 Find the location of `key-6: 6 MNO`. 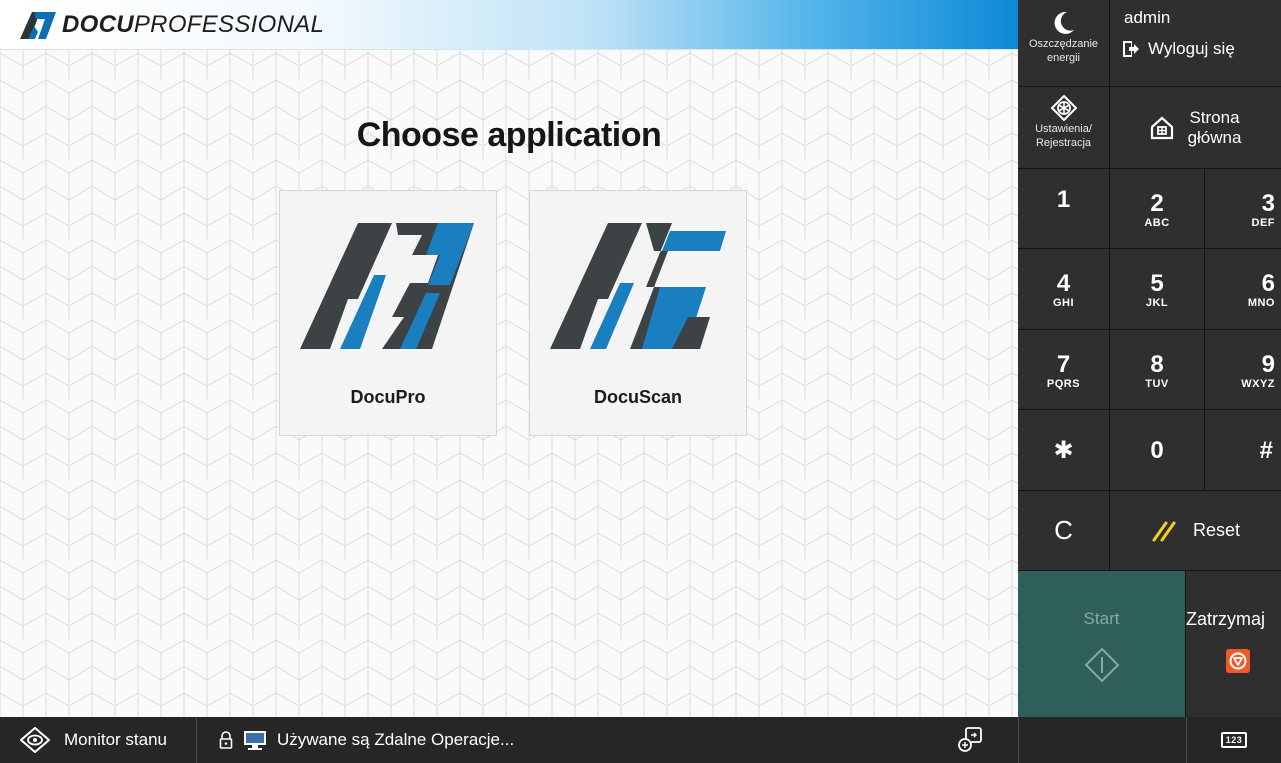

key-6: 6 MNO is located at coordinates (1243, 289).